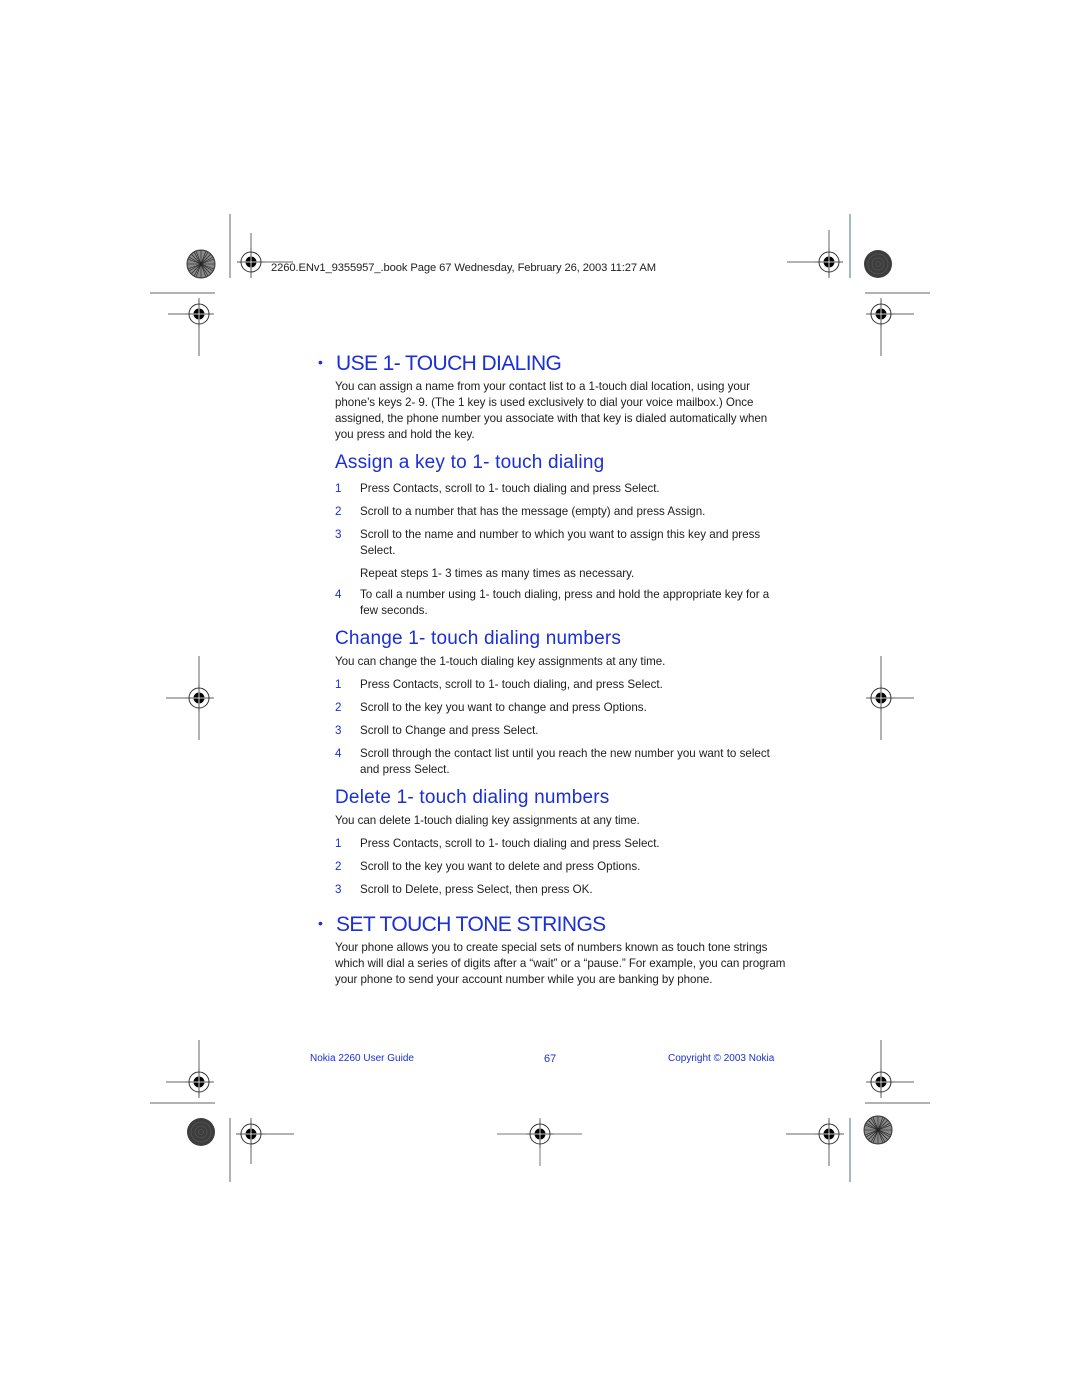 This screenshot has height=1397, width=1080. What do you see at coordinates (470, 462) in the screenshot?
I see `subheading-assign-key: Assign a key to 1- touch dialing` at bounding box center [470, 462].